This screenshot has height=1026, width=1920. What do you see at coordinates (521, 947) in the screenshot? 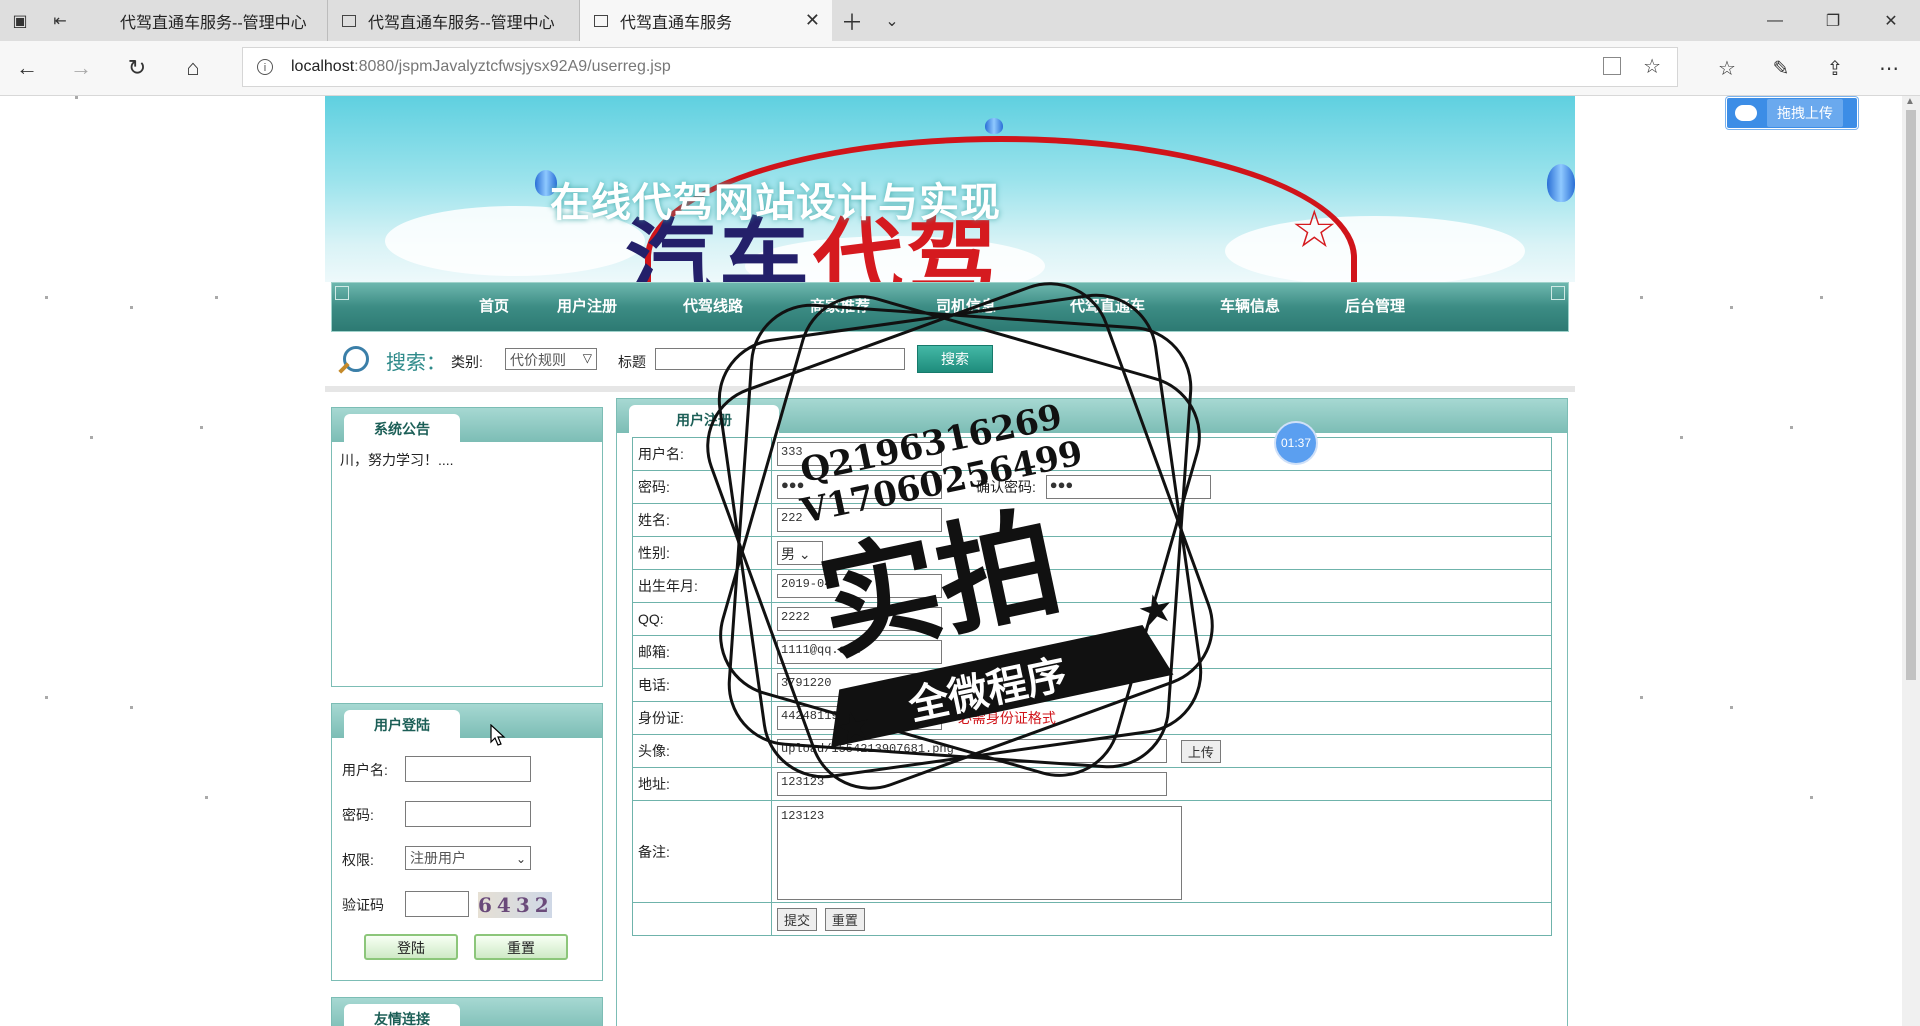
I see `login-reset-button: 重置` at bounding box center [521, 947].